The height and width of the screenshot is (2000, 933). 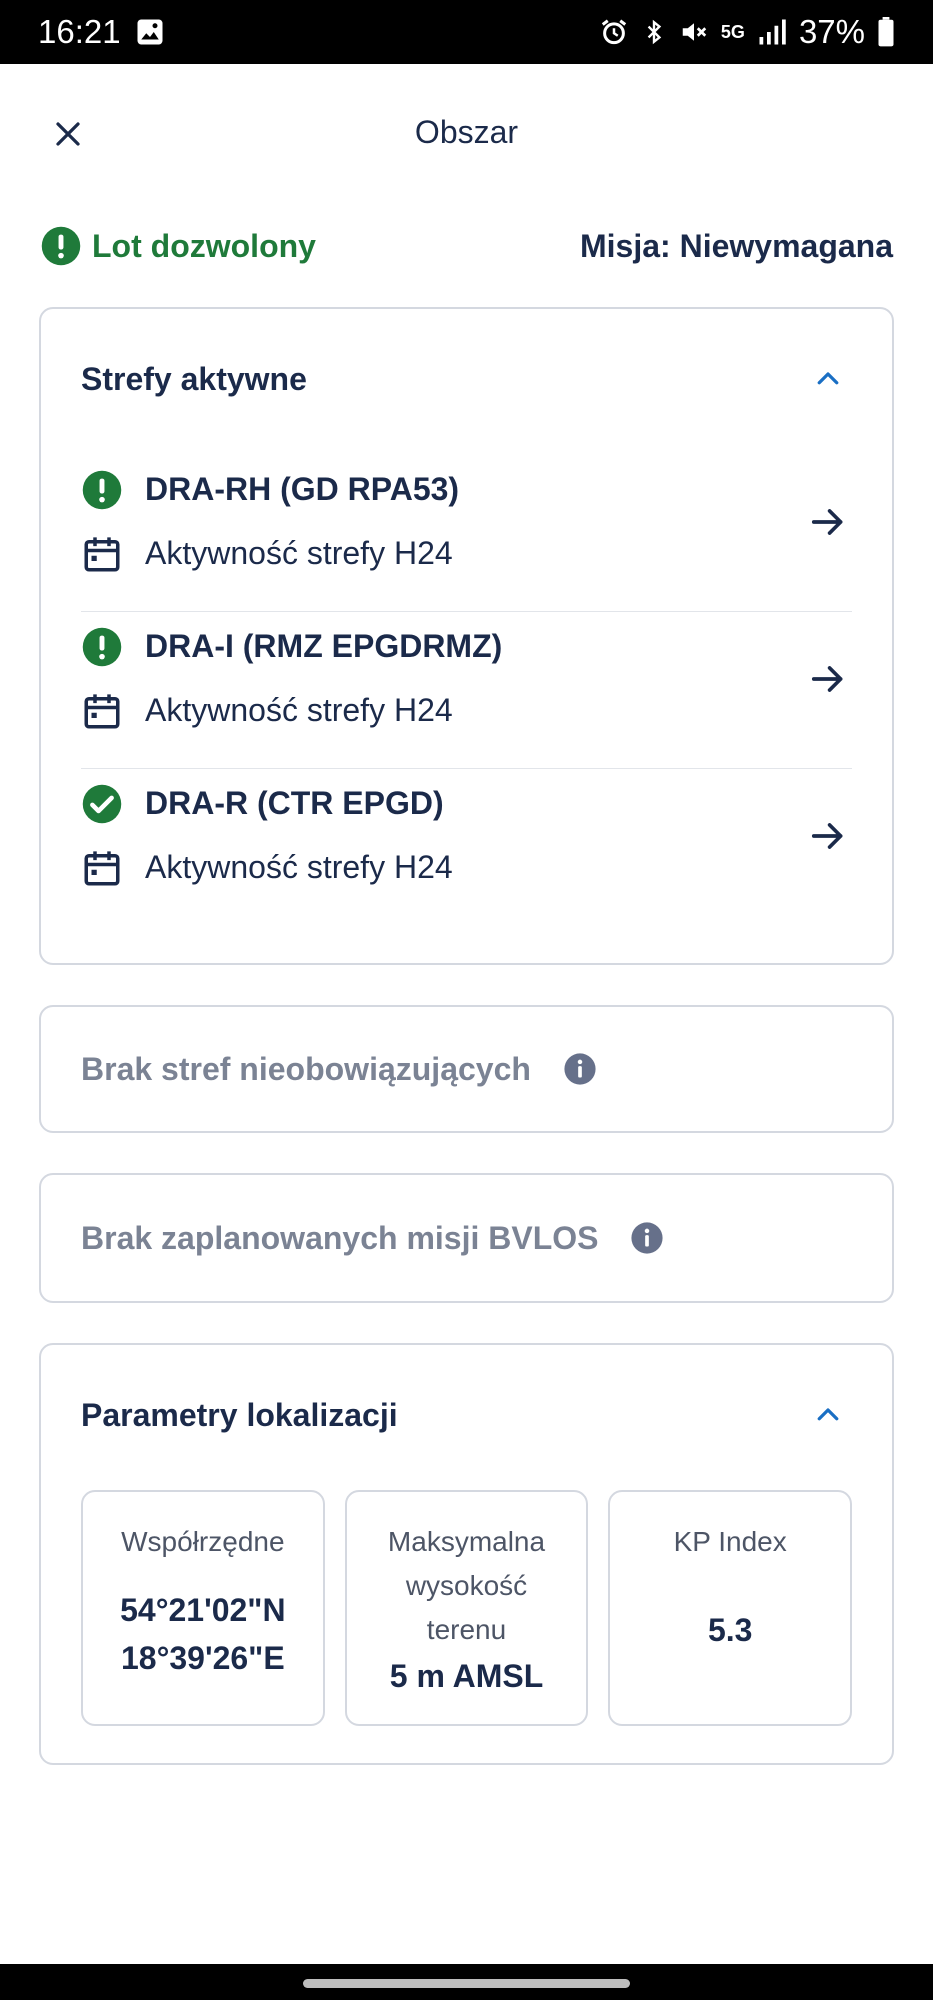 I want to click on bvlos-missions-row: Brak zaplanowanych misji BVLOS, so click(x=372, y=1238).